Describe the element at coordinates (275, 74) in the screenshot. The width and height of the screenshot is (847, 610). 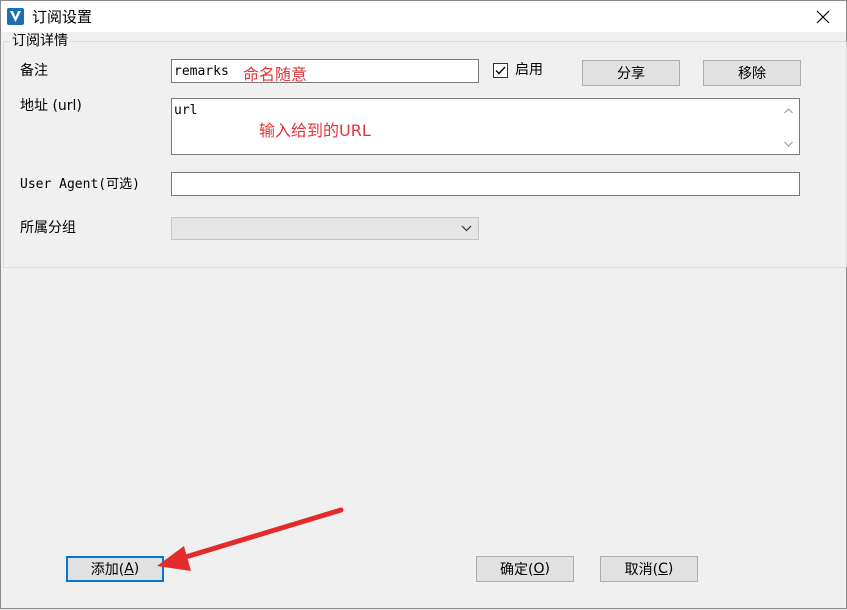
I see `remarks-annotation: 命名随意` at that location.